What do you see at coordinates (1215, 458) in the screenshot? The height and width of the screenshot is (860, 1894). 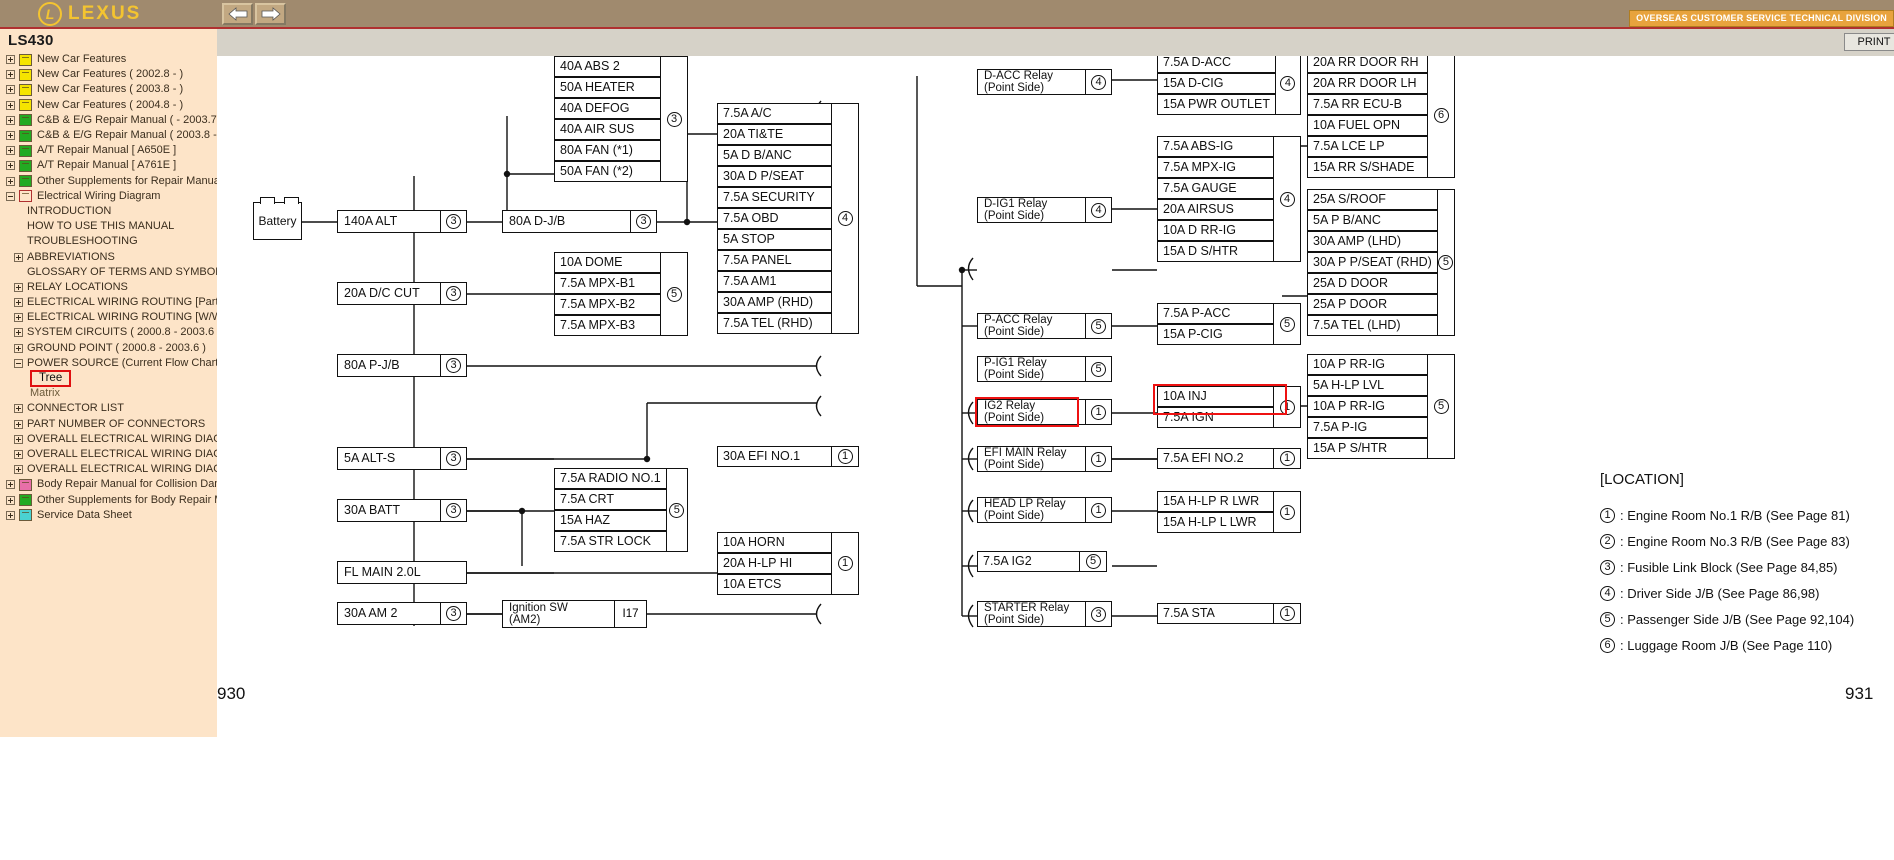 I see `fuse-cell: 7.5A EFI NO.2` at bounding box center [1215, 458].